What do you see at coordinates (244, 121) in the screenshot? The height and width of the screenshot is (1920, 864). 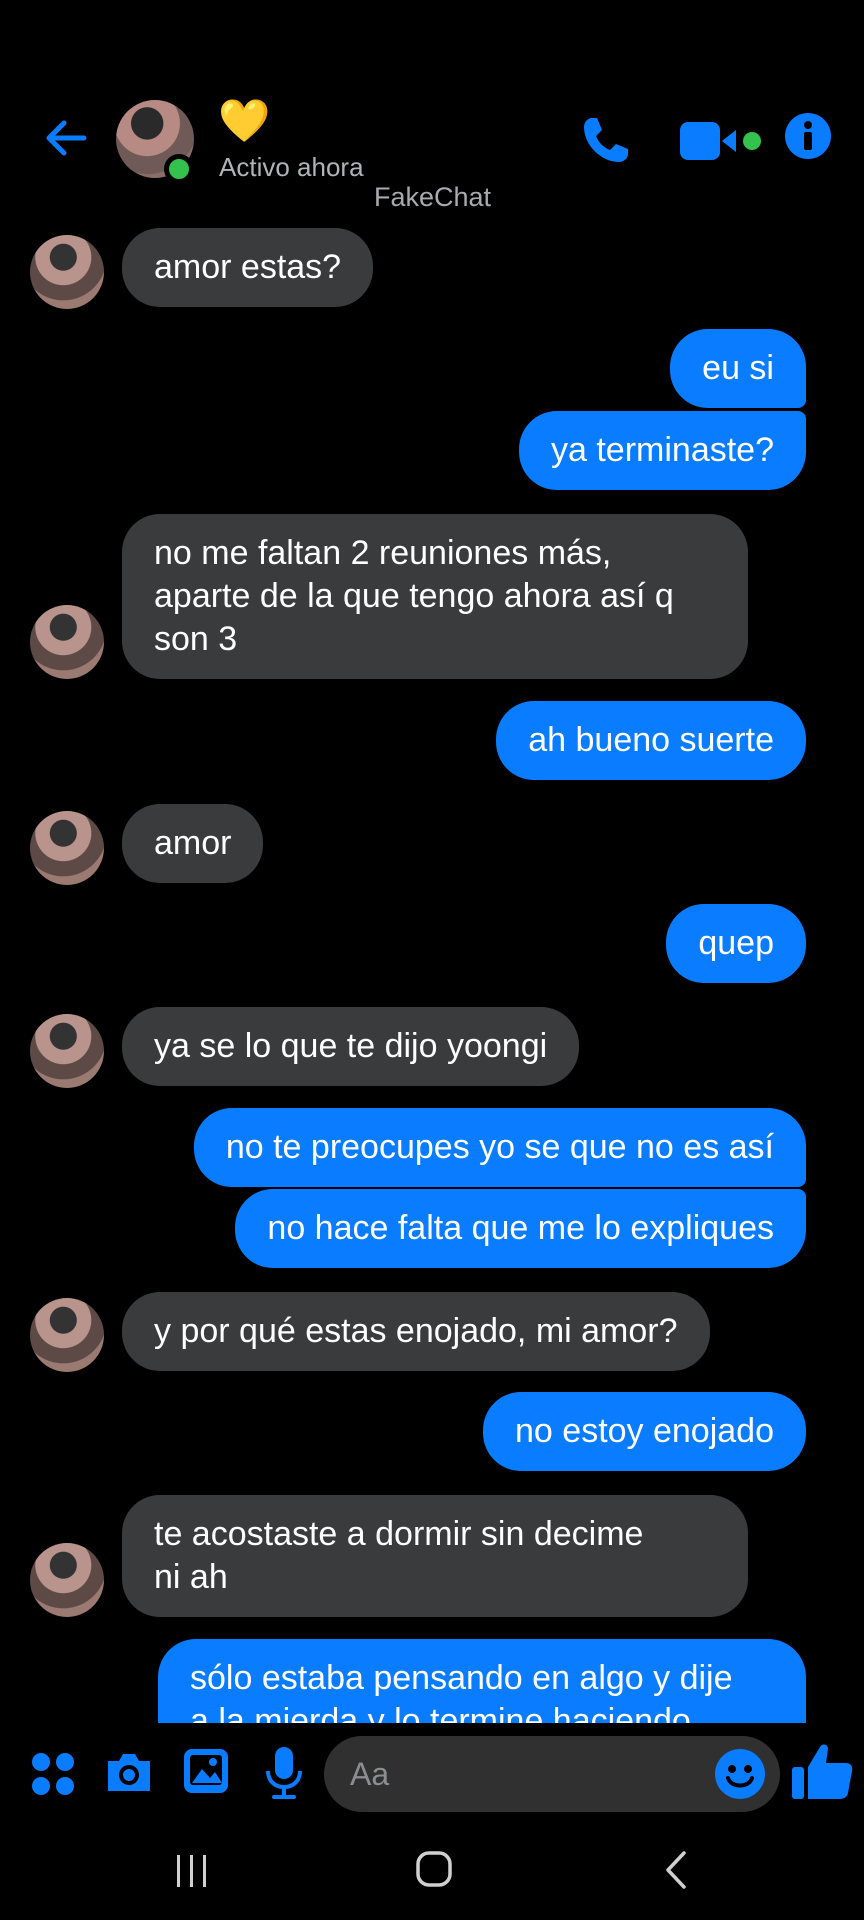 I see `contact-name-emoji: 💛` at bounding box center [244, 121].